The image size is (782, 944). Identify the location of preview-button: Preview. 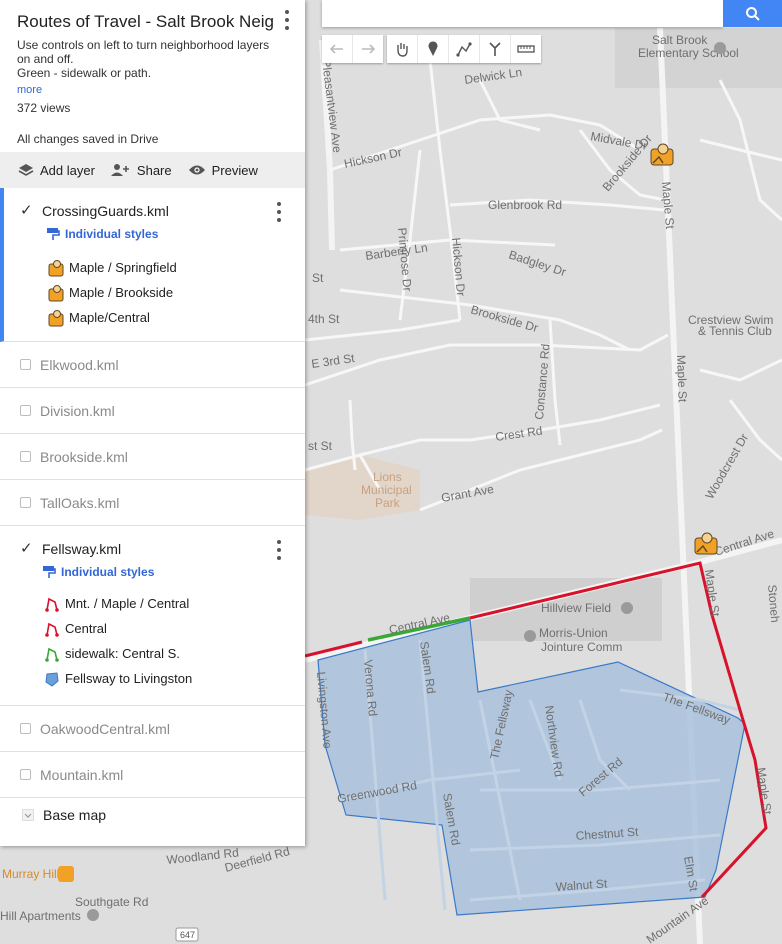
(223, 170).